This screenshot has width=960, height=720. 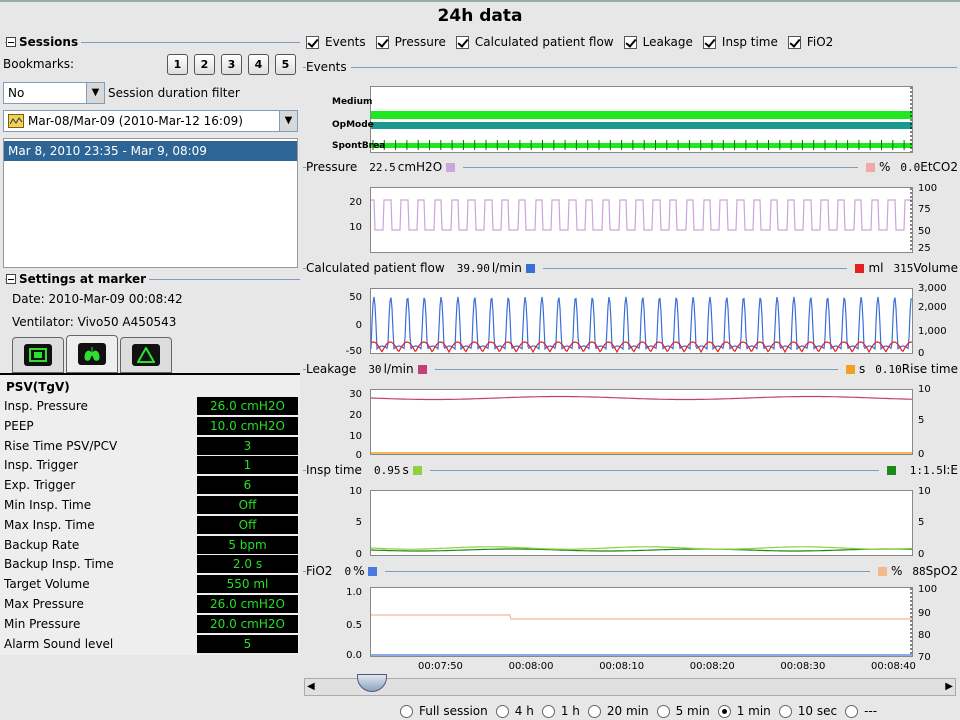 I want to click on param-label: Backup Insp. Time, so click(x=59, y=564).